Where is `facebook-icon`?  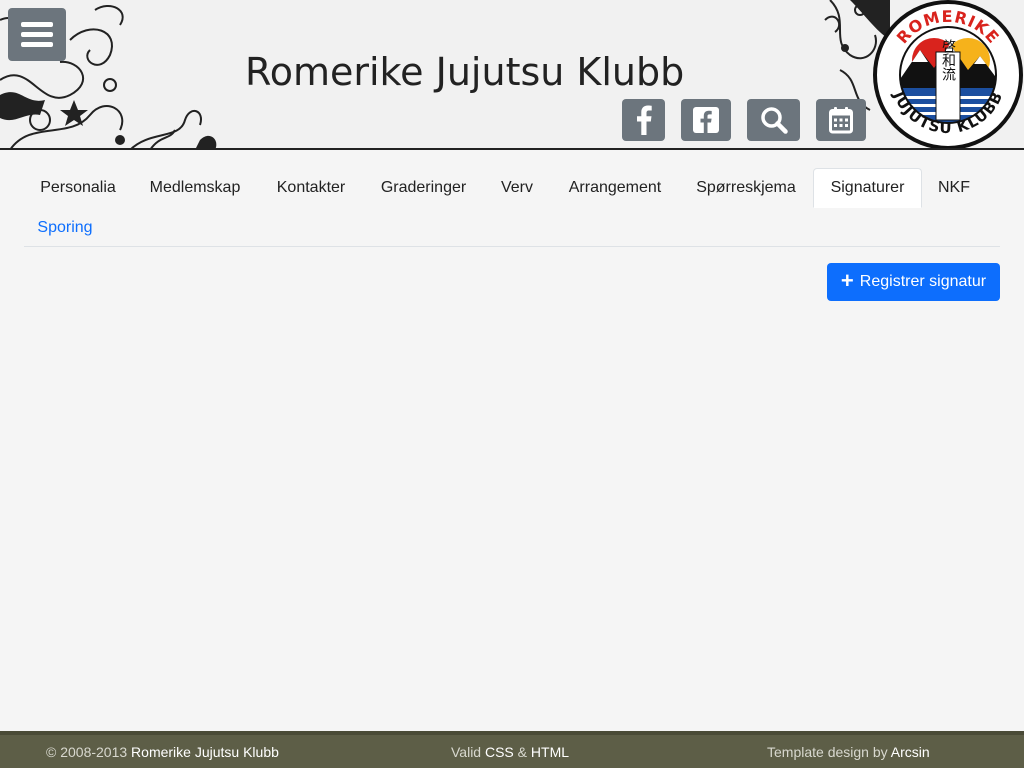 facebook-icon is located at coordinates (644, 120).